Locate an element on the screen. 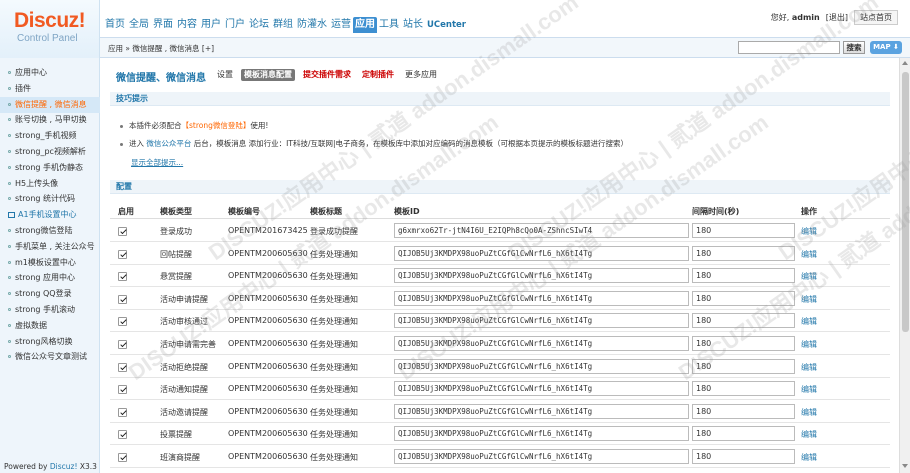  nav-item-0: 首页 is located at coordinates (115, 25).